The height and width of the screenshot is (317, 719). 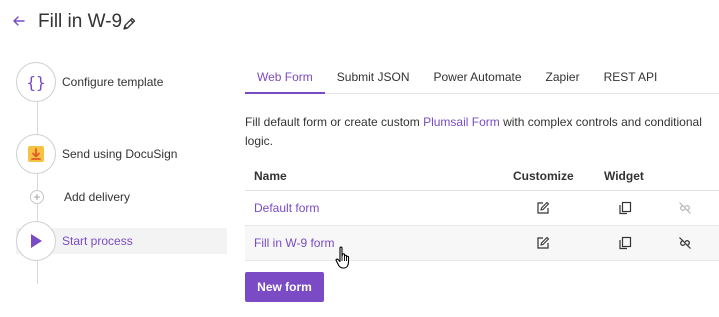 What do you see at coordinates (97, 197) in the screenshot?
I see `step-label: Add delivery` at bounding box center [97, 197].